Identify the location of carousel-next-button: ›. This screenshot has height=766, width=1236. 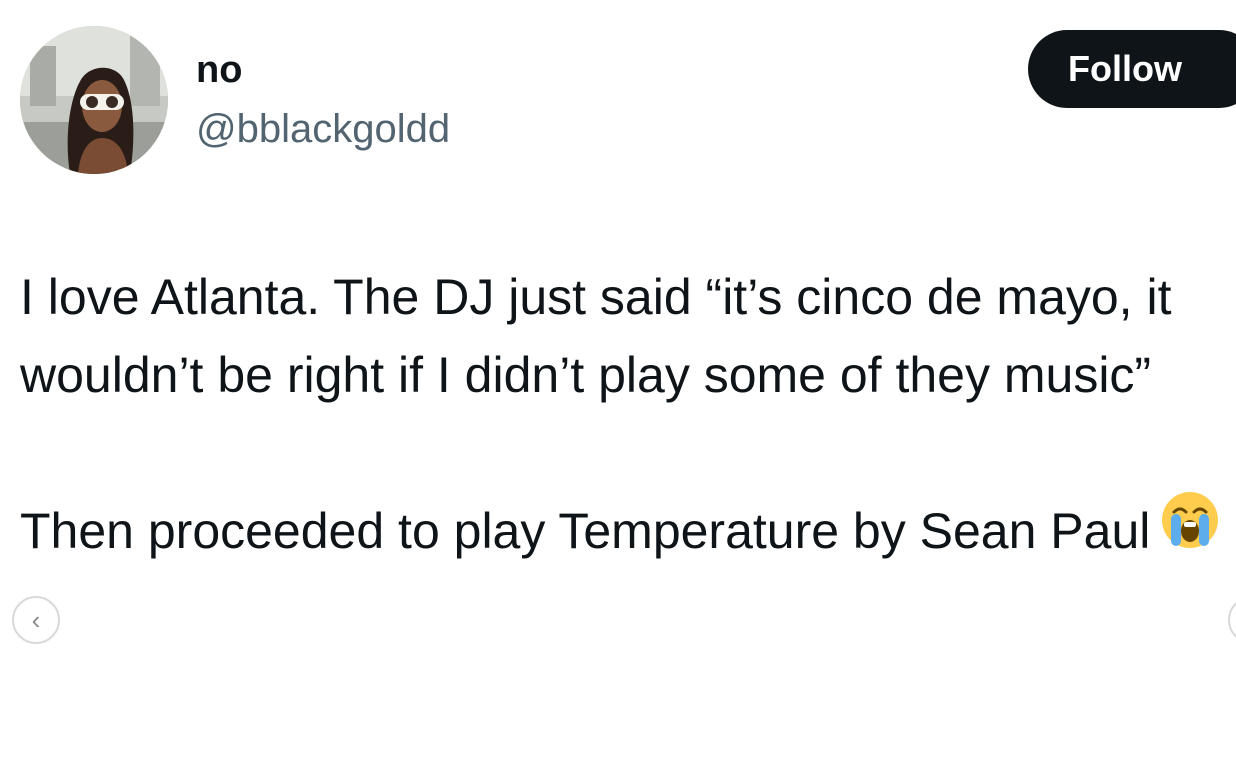
(1232, 620).